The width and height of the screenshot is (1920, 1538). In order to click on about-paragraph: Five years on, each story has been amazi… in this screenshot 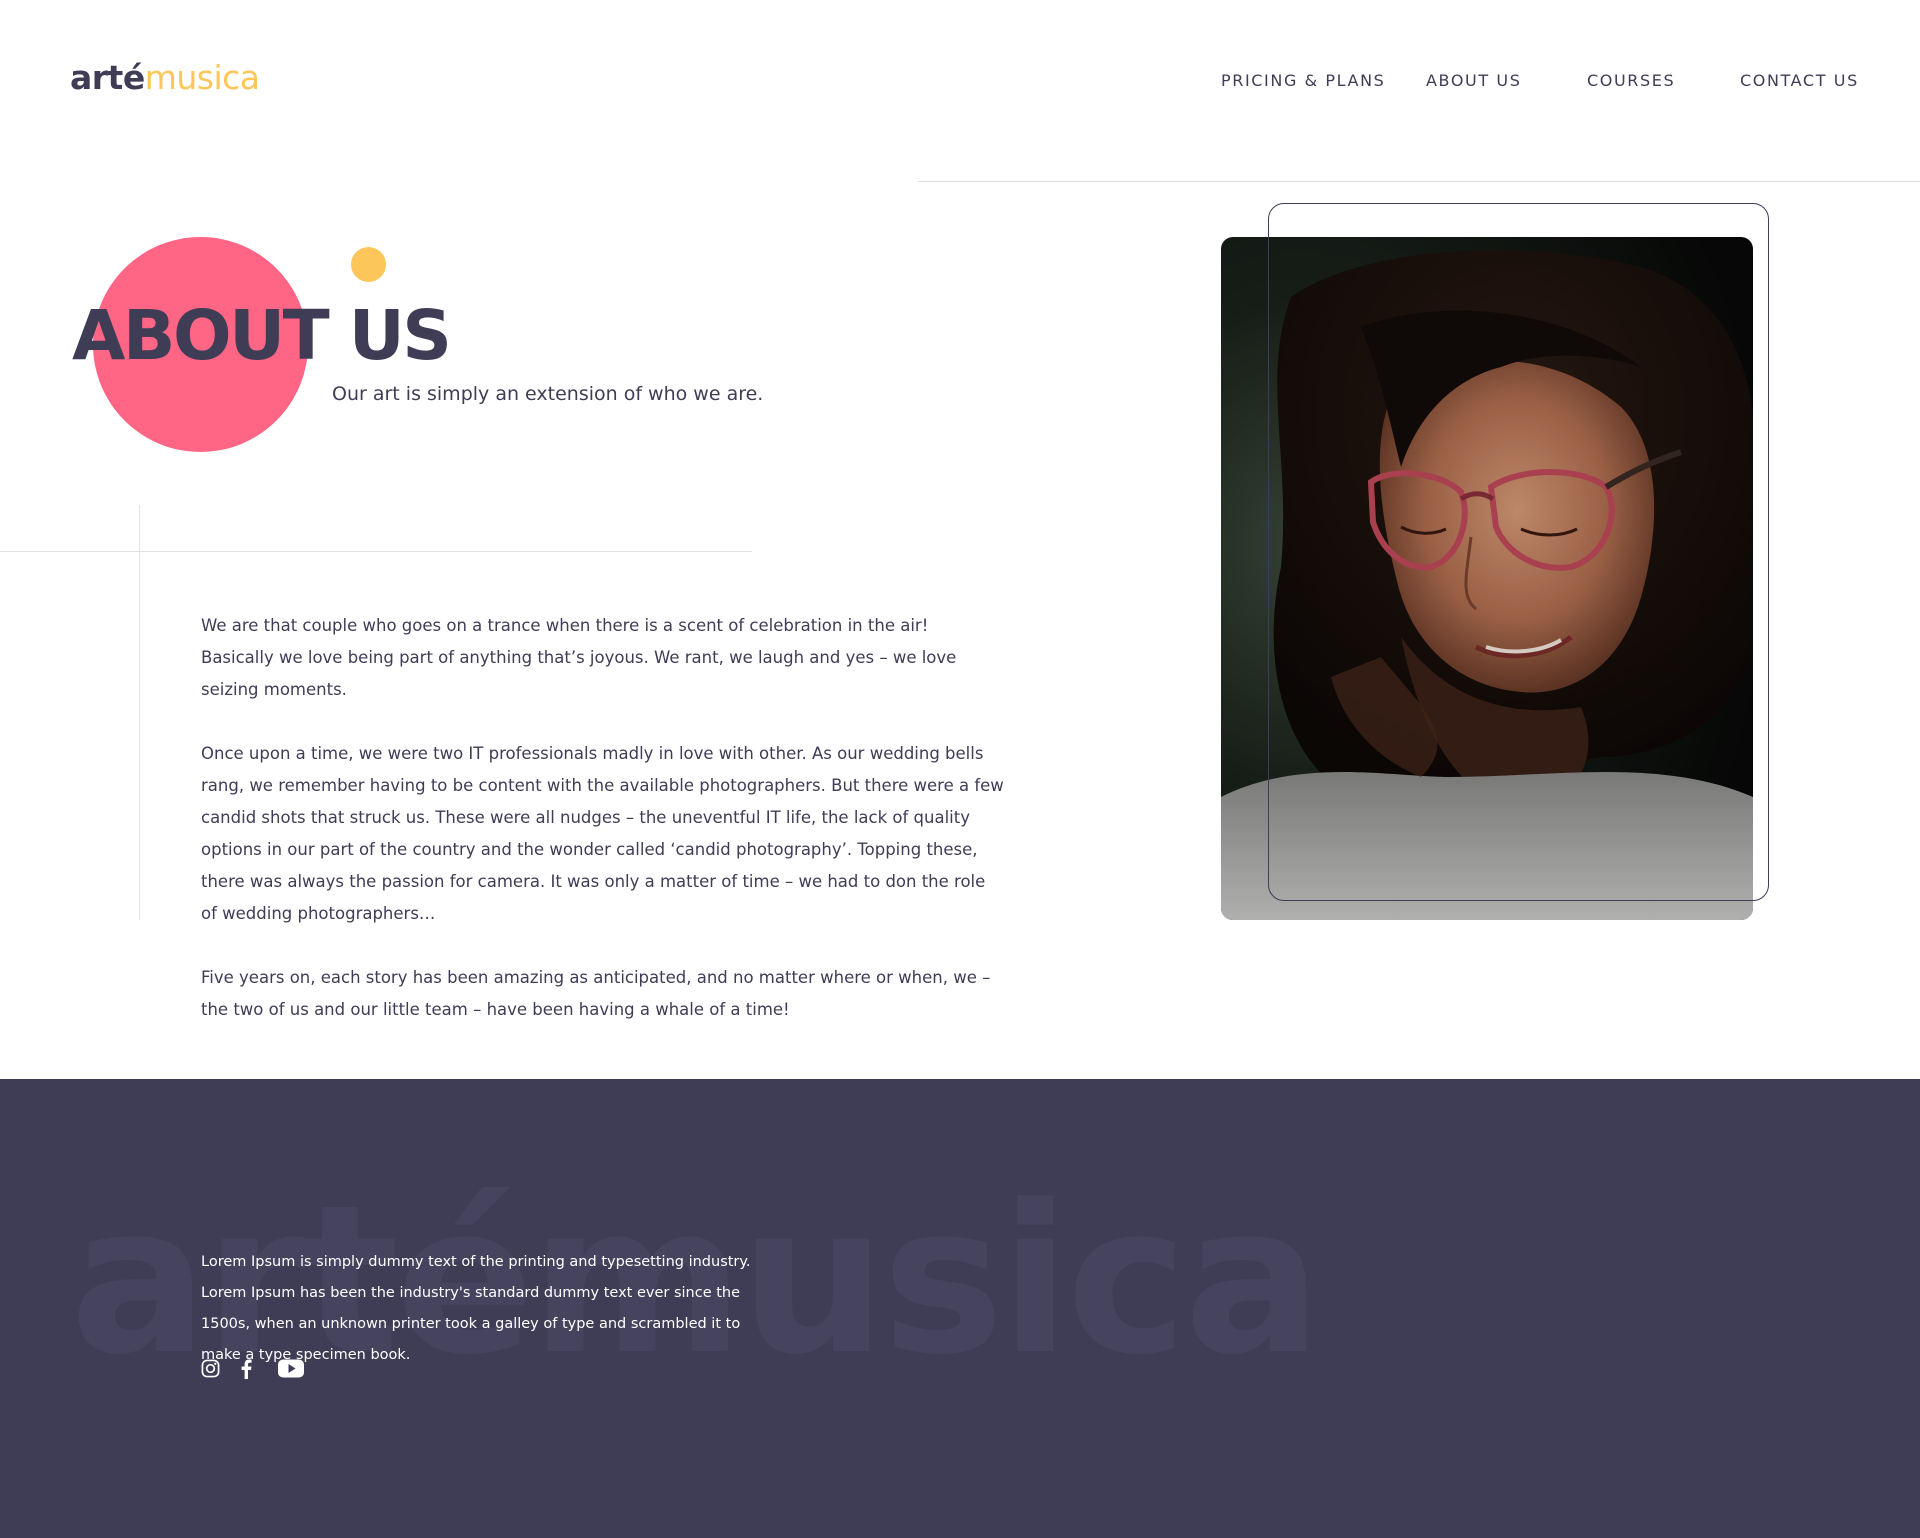, I will do `click(596, 993)`.